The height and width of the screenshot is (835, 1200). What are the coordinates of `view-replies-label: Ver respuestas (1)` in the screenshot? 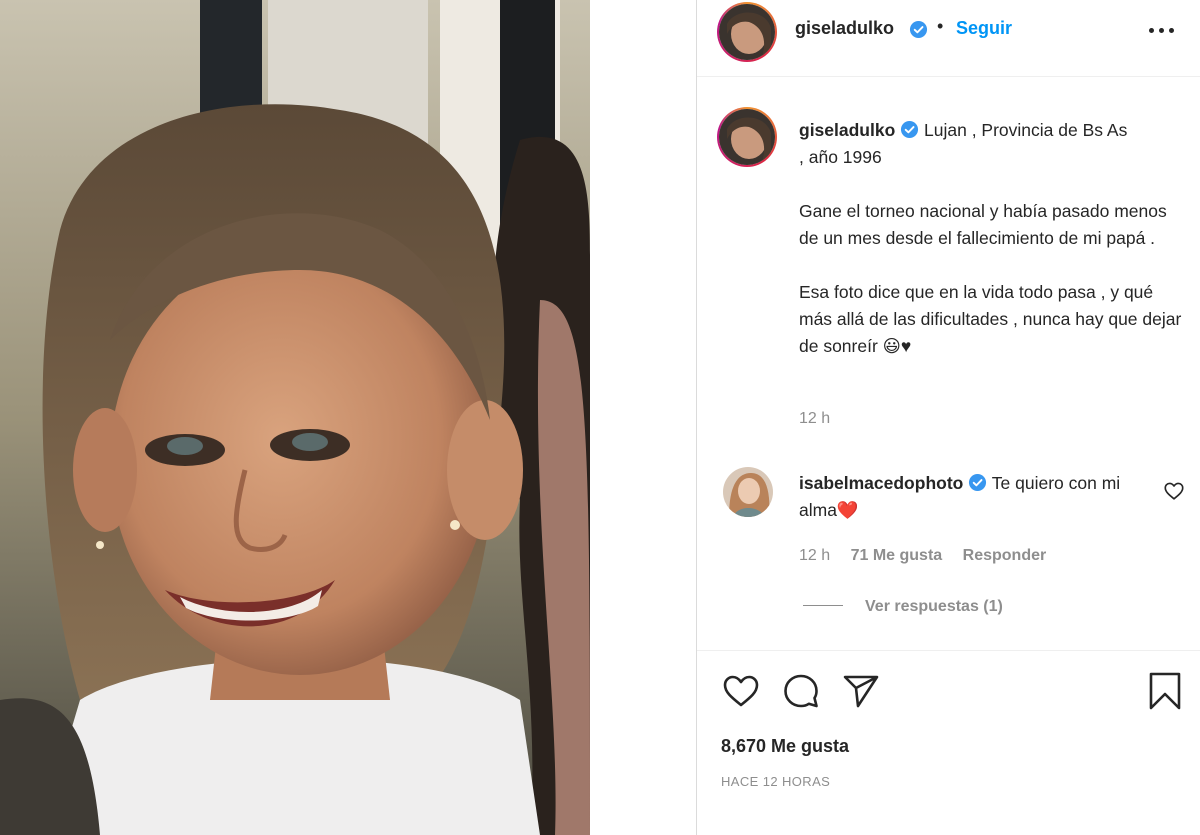 It's located at (934, 606).